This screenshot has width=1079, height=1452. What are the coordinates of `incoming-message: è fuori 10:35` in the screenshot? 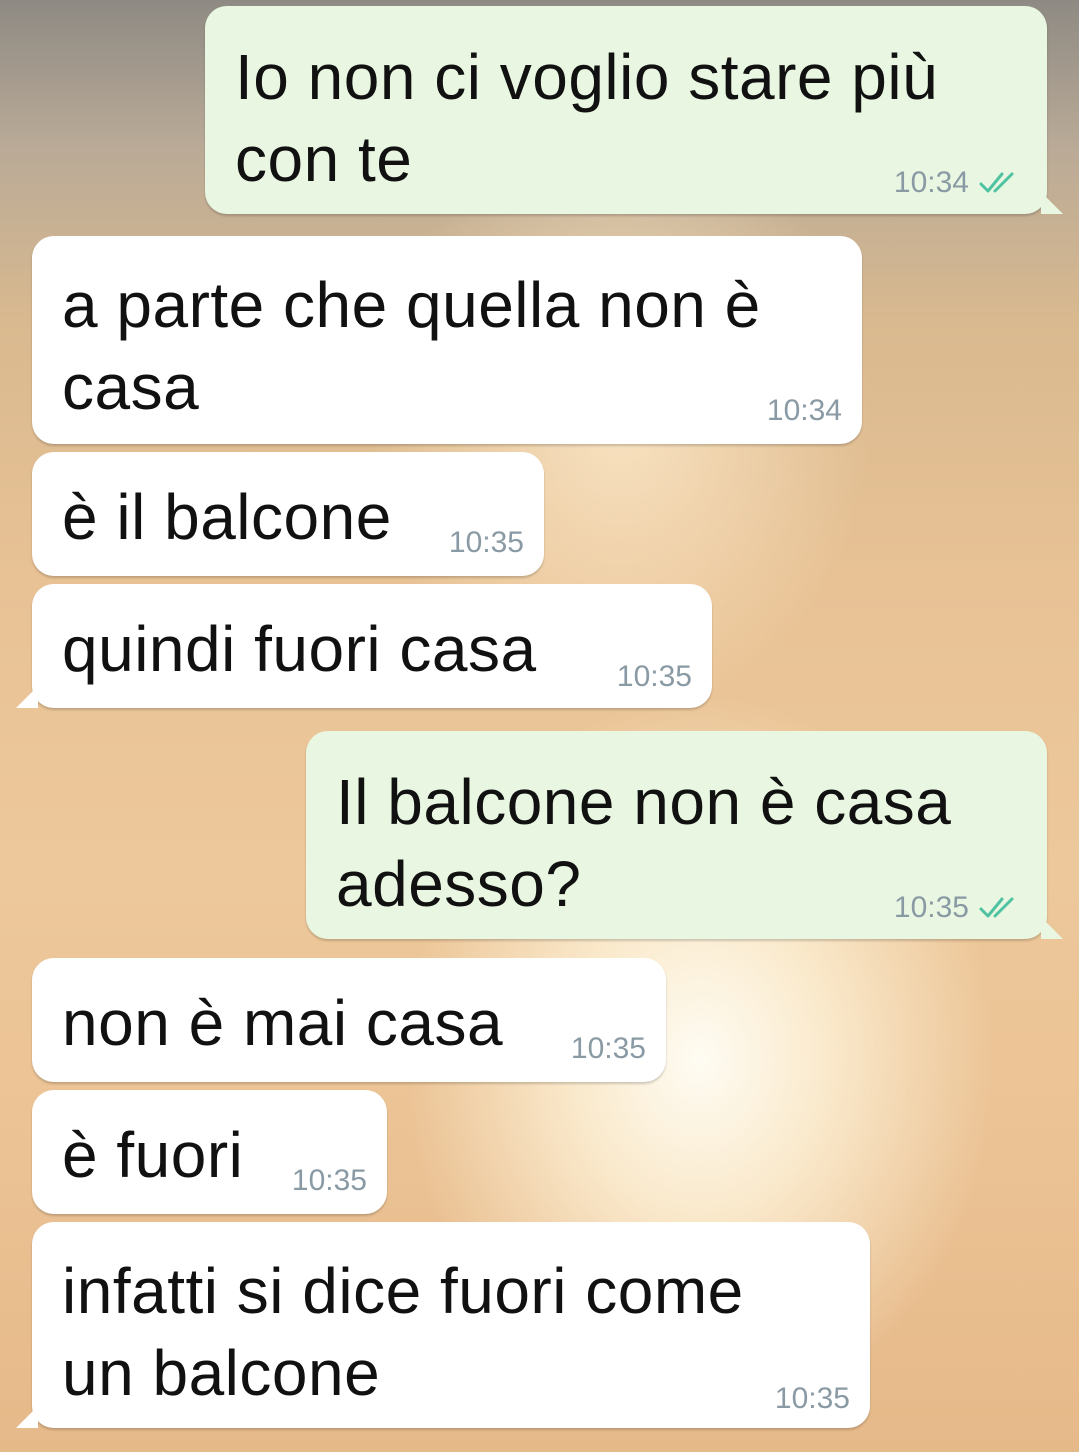 It's located at (209, 1152).